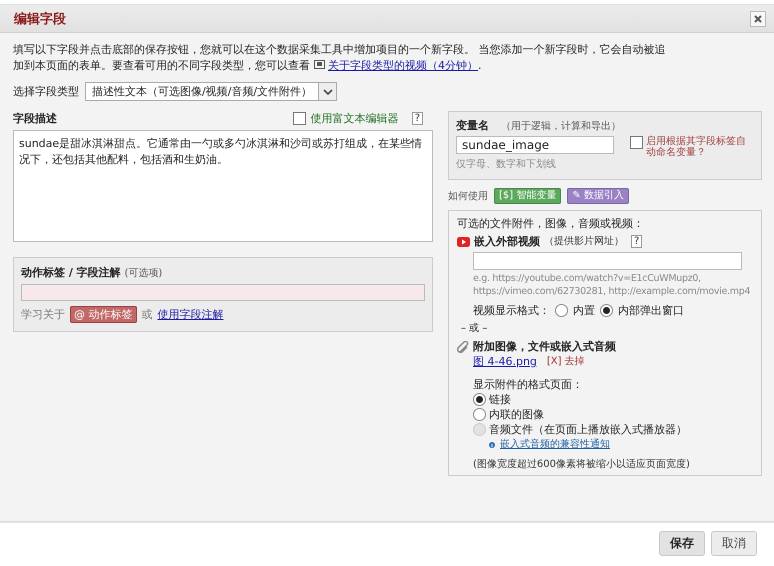 Image resolution: width=774 pixels, height=566 pixels. Describe the element at coordinates (46, 91) in the screenshot. I see `field-label: 选择字段类型` at that location.